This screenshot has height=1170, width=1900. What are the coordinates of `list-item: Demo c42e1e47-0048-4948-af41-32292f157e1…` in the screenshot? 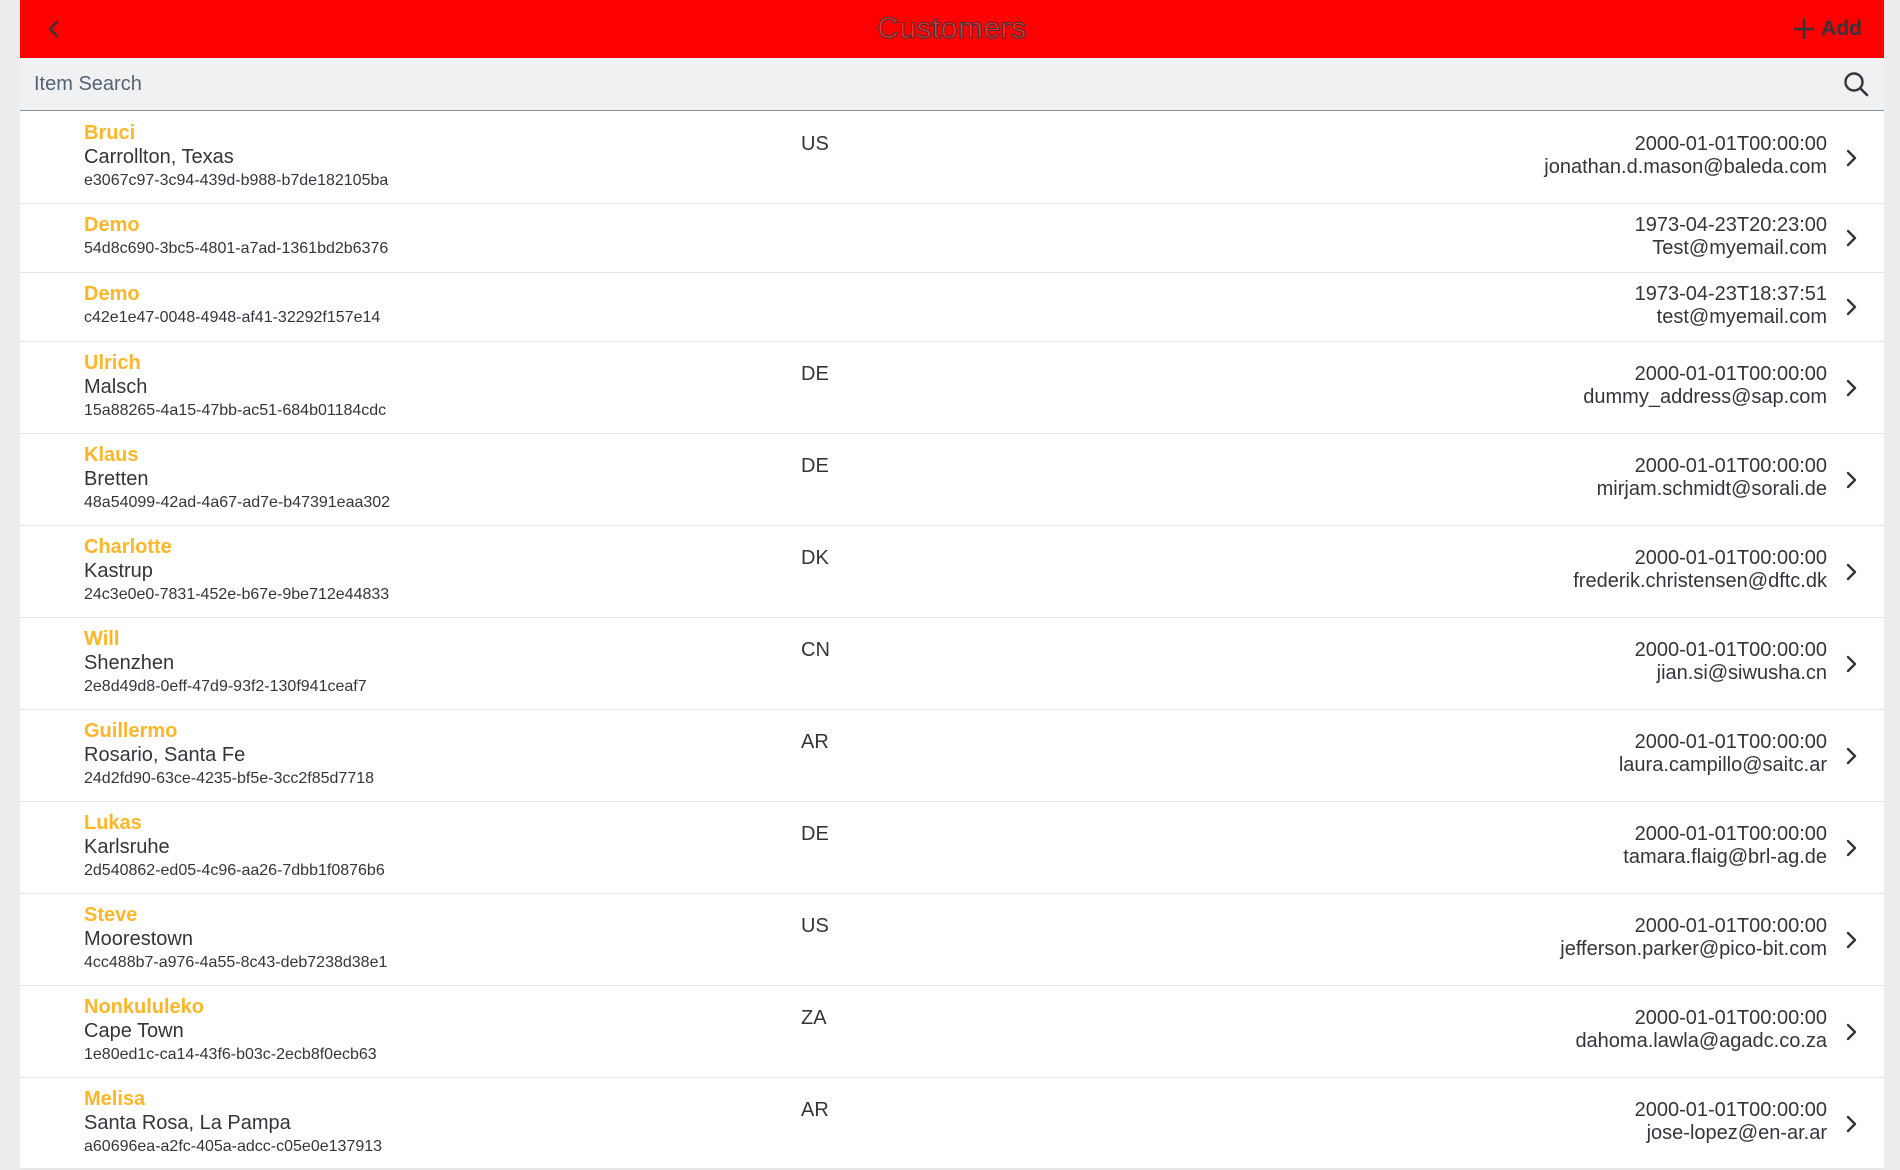 It's located at (952, 307).